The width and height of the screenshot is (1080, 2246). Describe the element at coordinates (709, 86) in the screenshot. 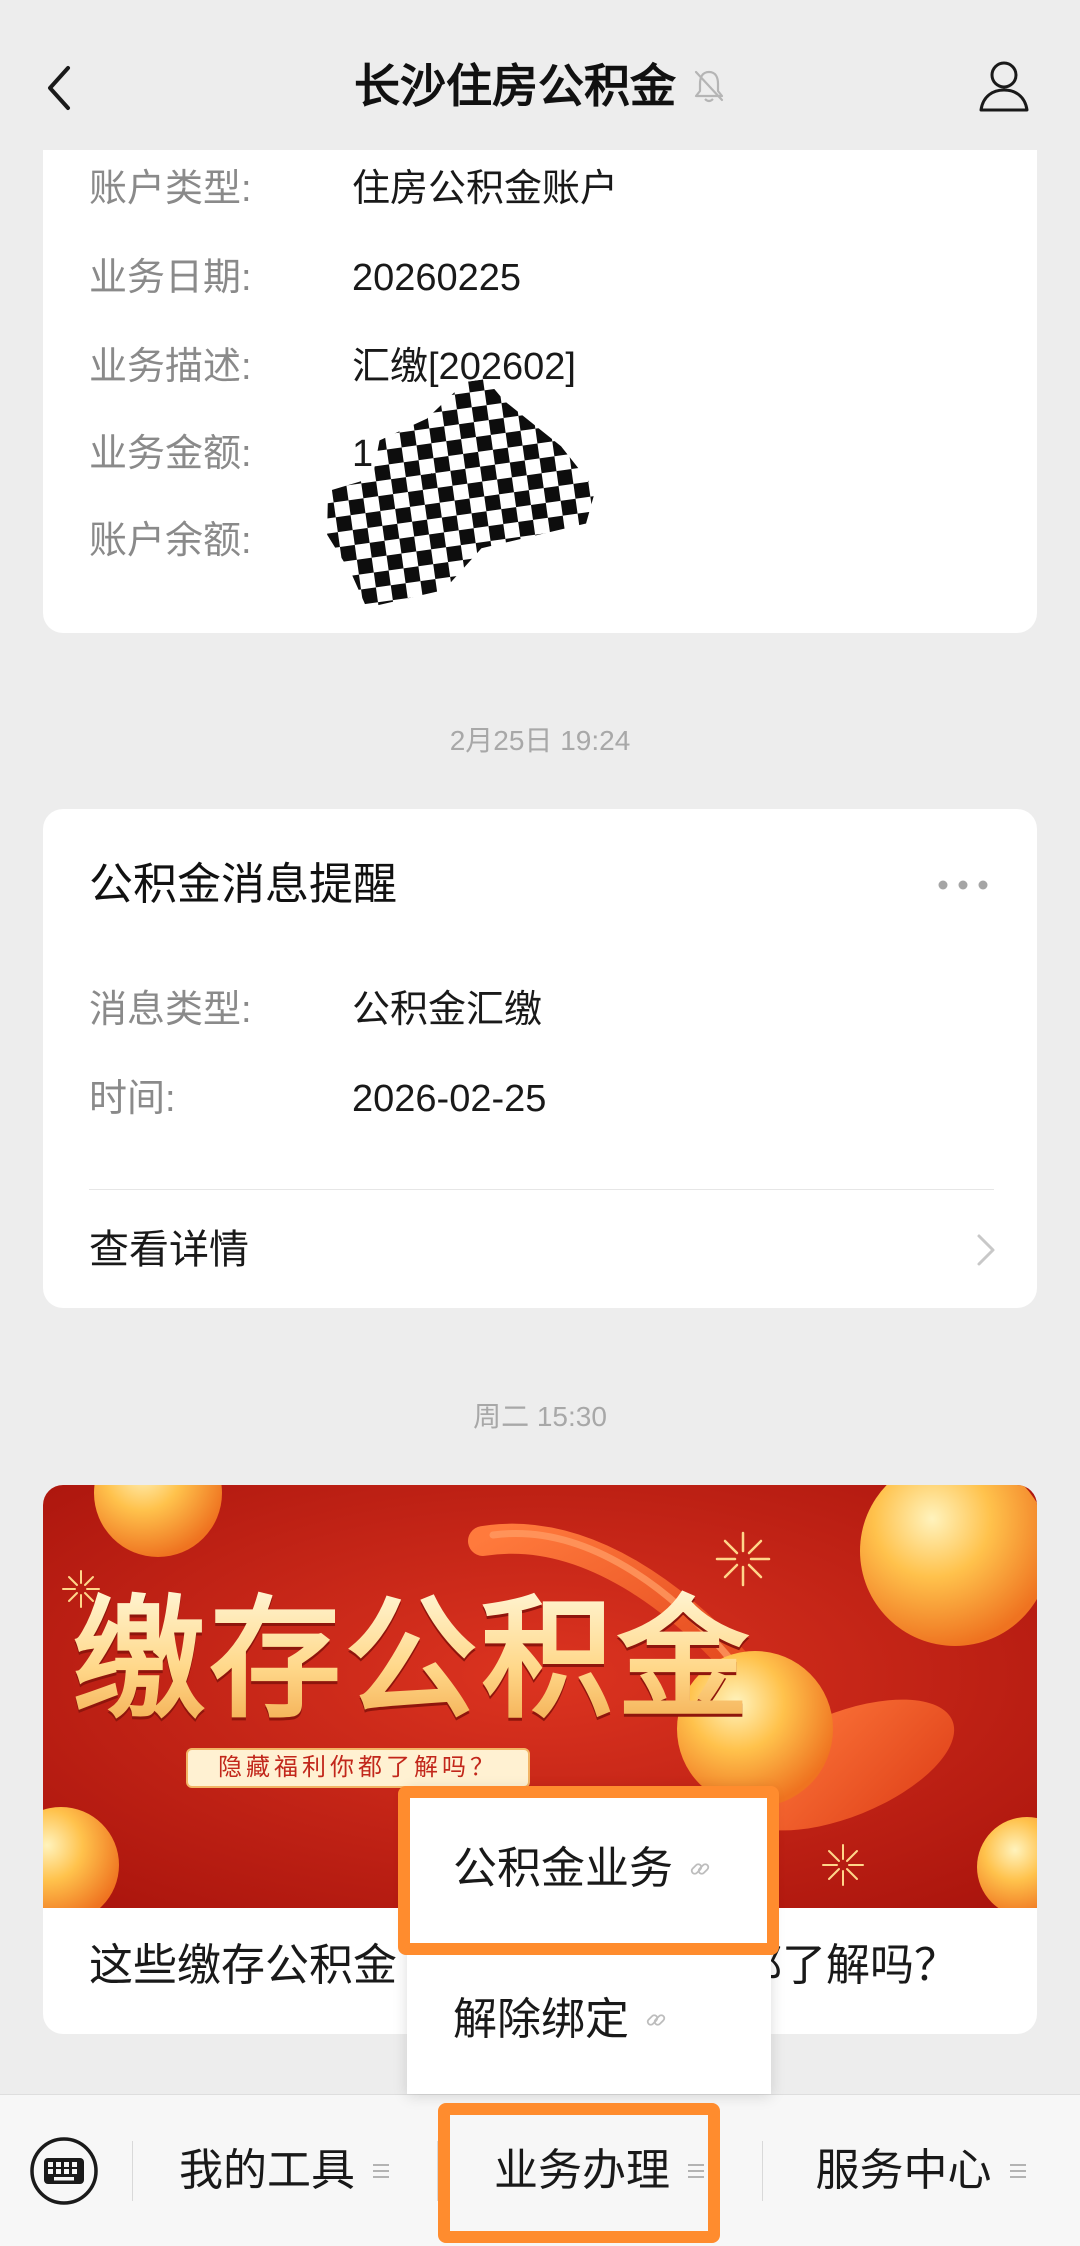

I see `bell-muted-icon` at that location.